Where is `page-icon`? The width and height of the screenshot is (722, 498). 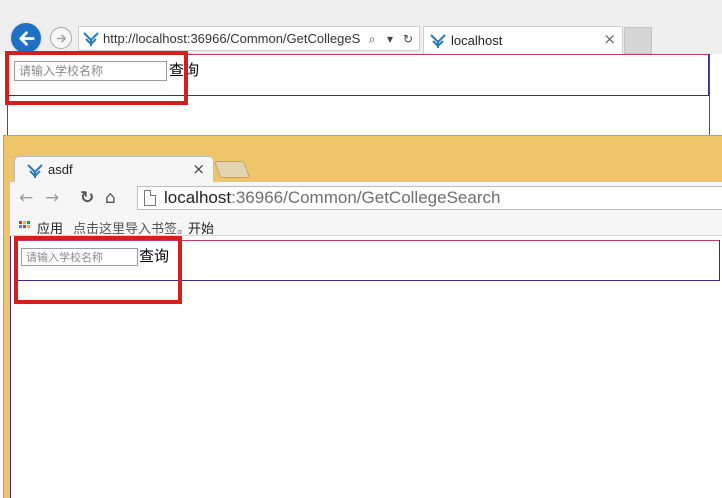 page-icon is located at coordinates (150, 198).